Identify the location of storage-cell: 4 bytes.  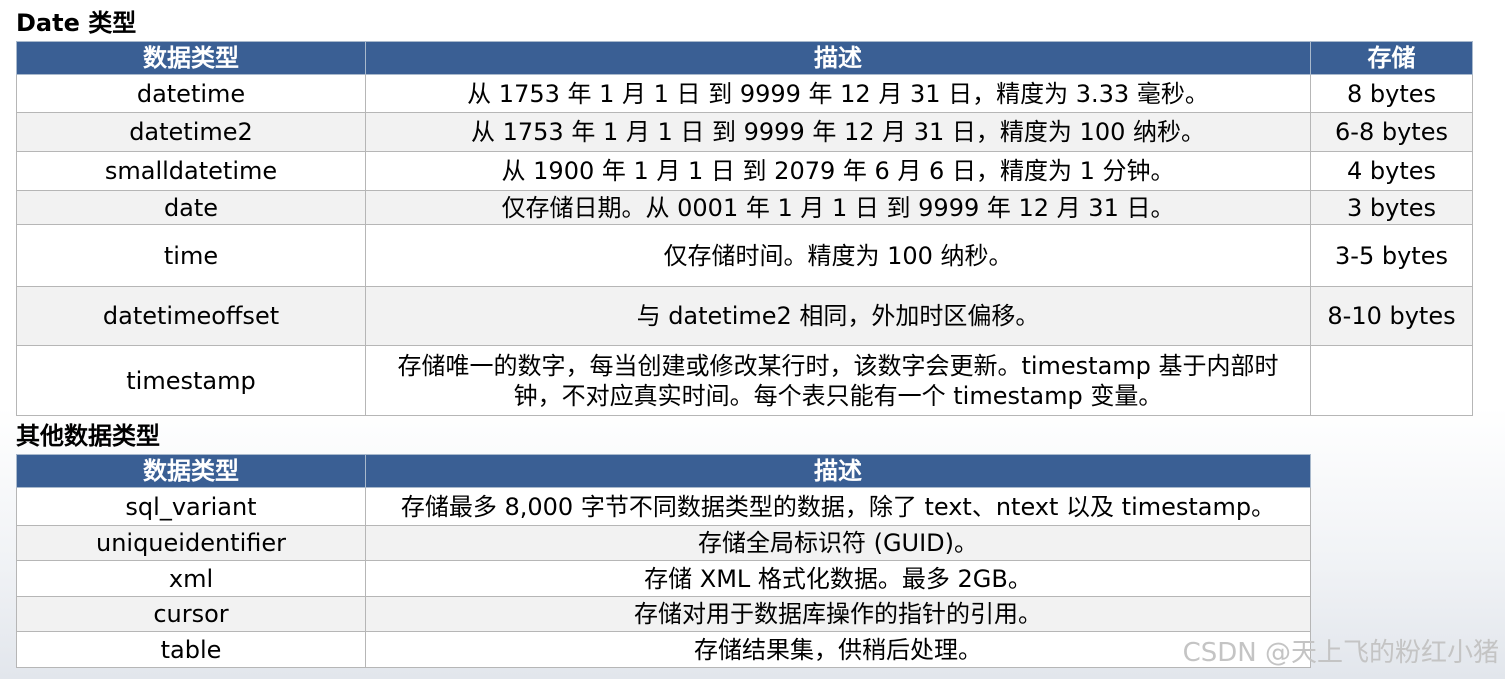
(1391, 171).